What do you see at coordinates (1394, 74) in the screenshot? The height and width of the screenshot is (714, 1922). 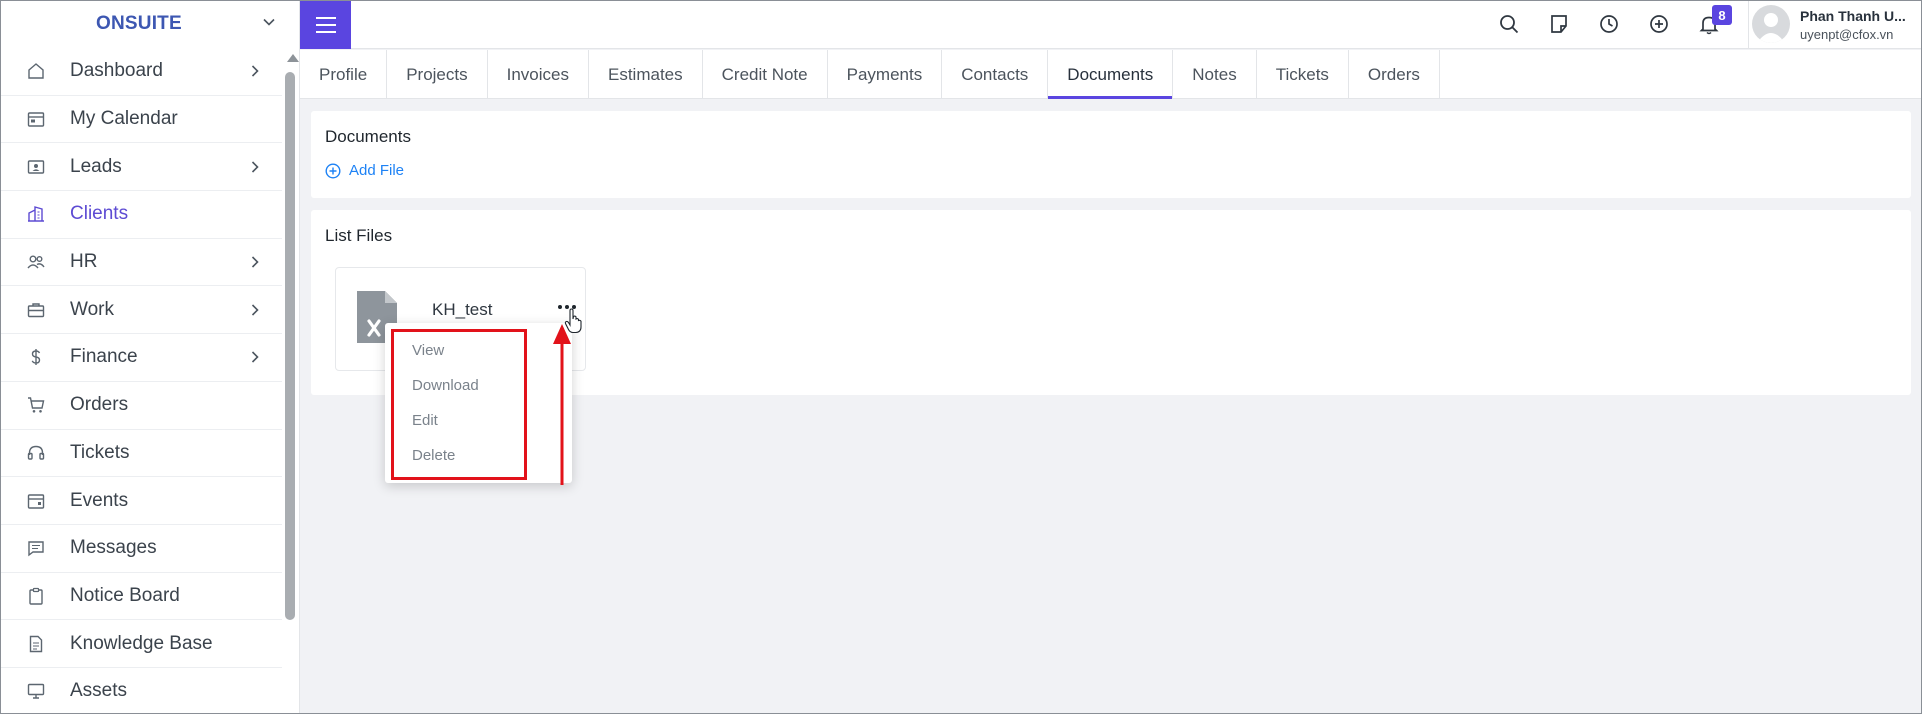 I see `tab-orders: Orders` at bounding box center [1394, 74].